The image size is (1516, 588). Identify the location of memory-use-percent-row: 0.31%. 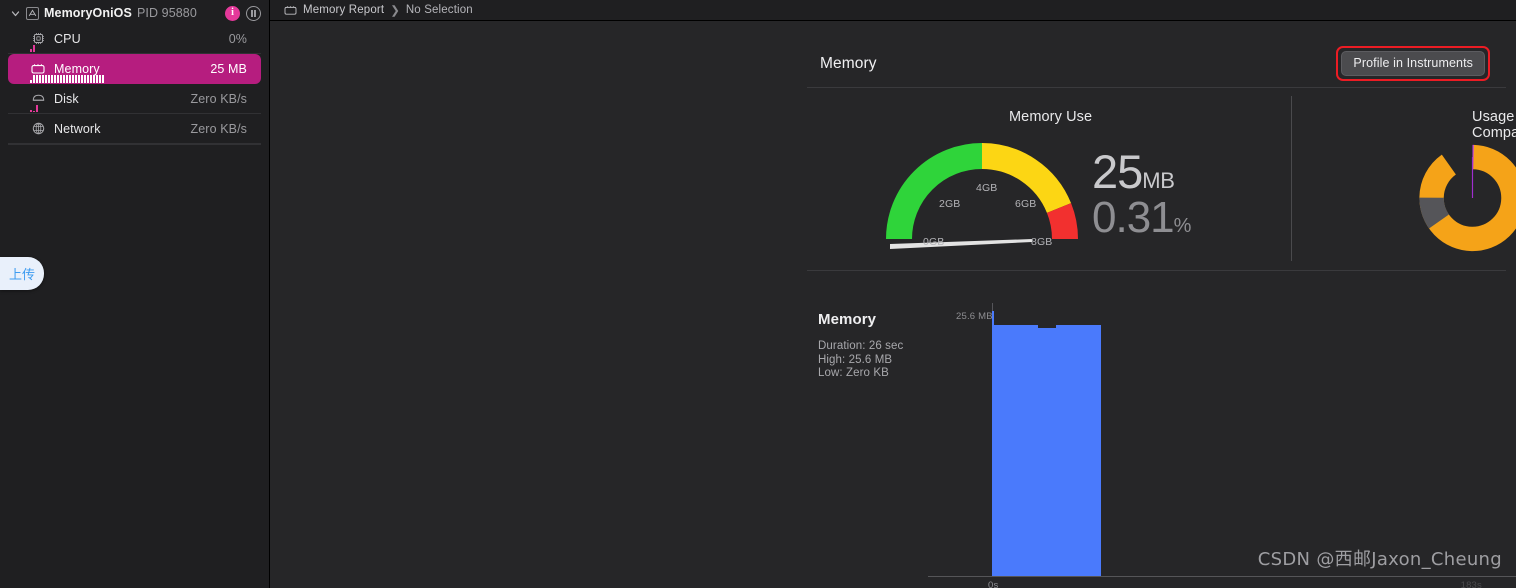
(1142, 217).